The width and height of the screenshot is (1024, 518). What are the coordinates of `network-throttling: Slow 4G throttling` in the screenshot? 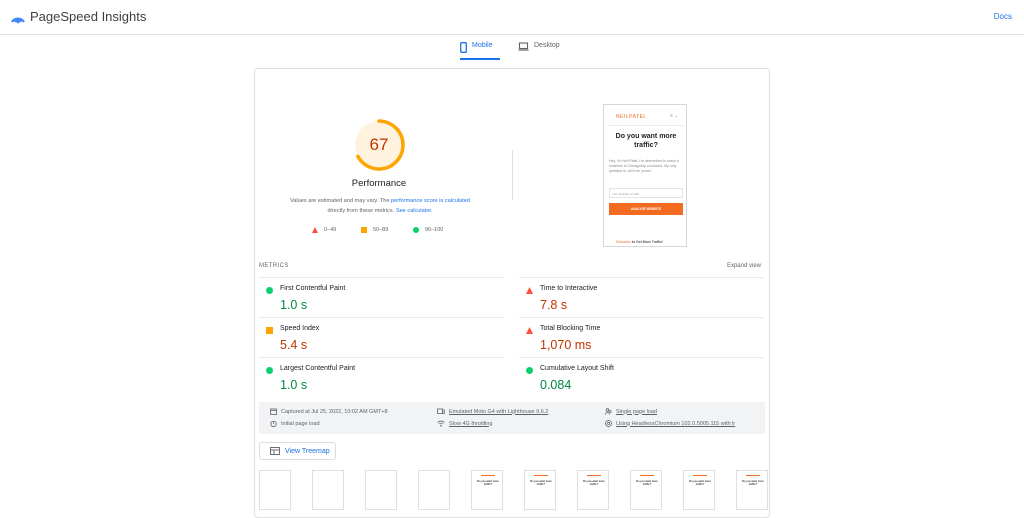 It's located at (464, 423).